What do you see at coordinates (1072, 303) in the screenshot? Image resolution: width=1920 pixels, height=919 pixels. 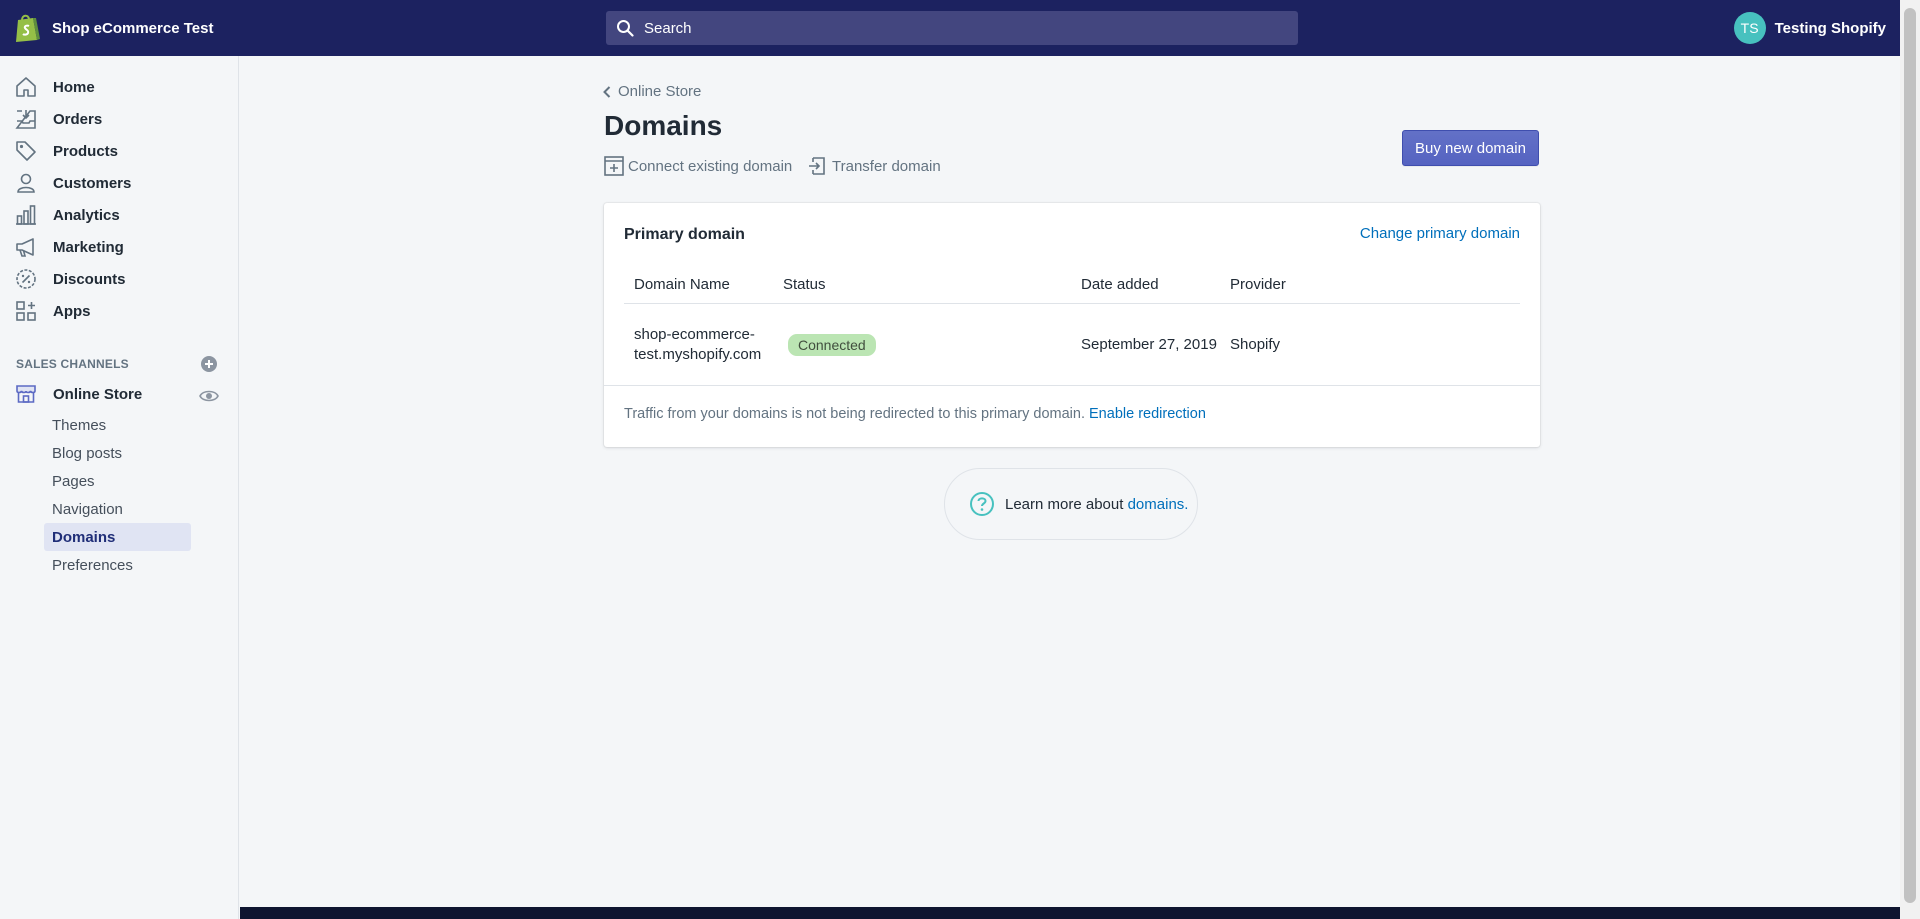 I see `table-header-divider` at bounding box center [1072, 303].